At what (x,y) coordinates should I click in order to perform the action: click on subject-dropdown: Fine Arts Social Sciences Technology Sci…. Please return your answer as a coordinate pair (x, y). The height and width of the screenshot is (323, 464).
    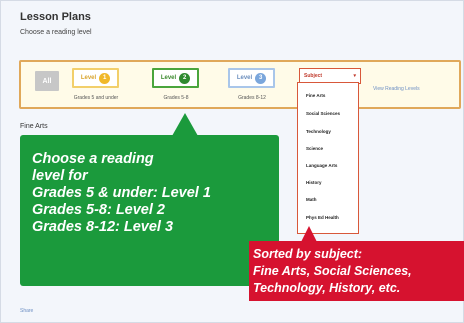
    Looking at the image, I should click on (328, 158).